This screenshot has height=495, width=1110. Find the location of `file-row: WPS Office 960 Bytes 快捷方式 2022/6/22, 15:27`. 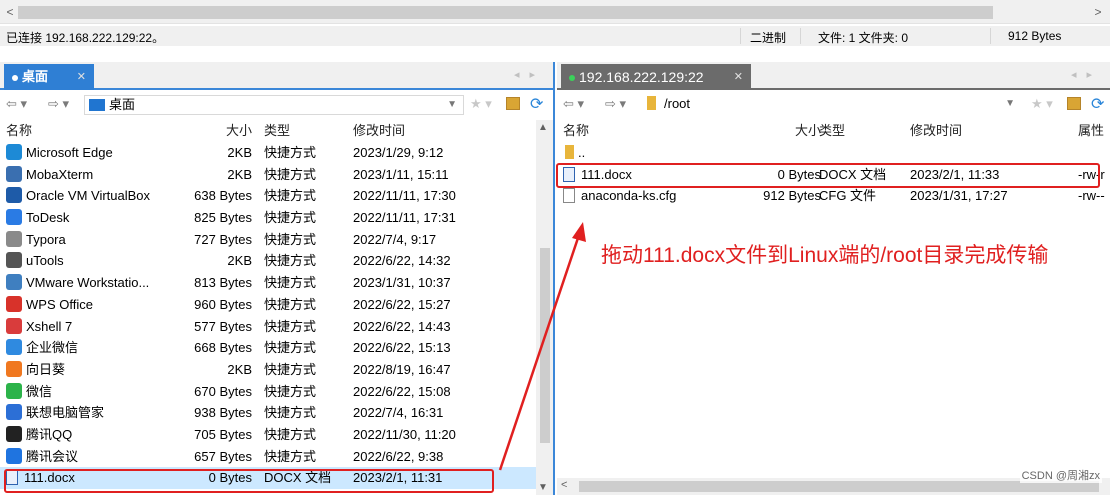

file-row: WPS Office 960 Bytes 快捷方式 2022/6/22, 15:27 is located at coordinates (276, 305).